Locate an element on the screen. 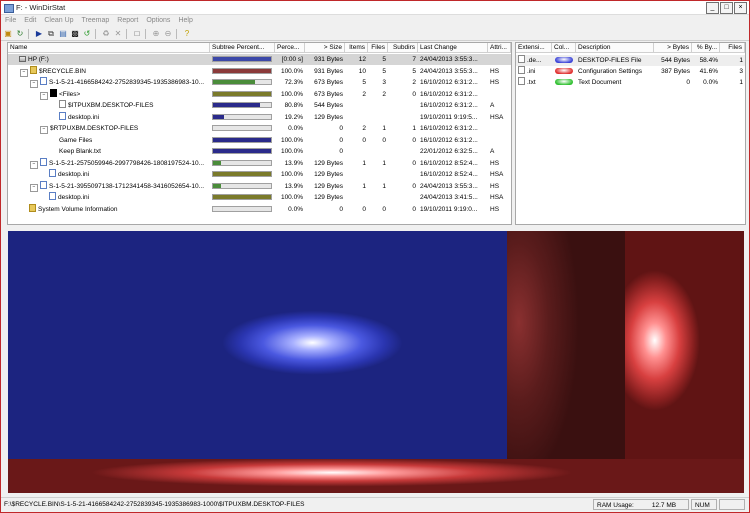 The height and width of the screenshot is (513, 750). recycle-icon: ♻ is located at coordinates (106, 34).